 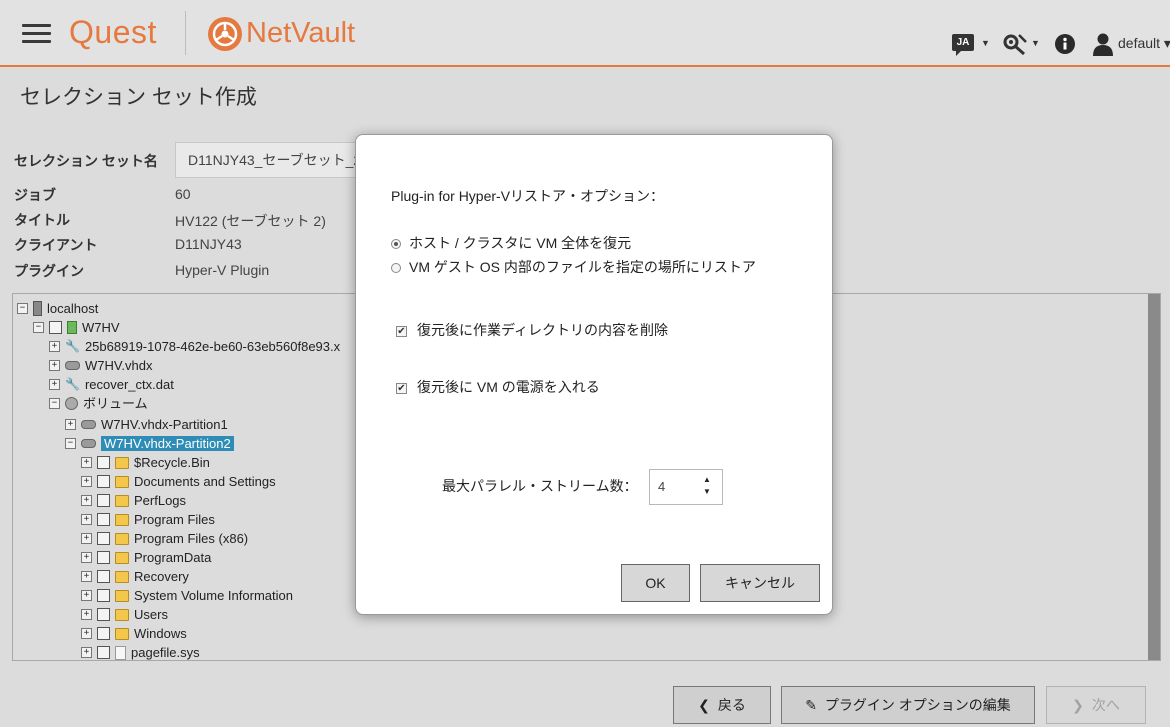 What do you see at coordinates (88, 425) in the screenshot?
I see `partition-icon` at bounding box center [88, 425].